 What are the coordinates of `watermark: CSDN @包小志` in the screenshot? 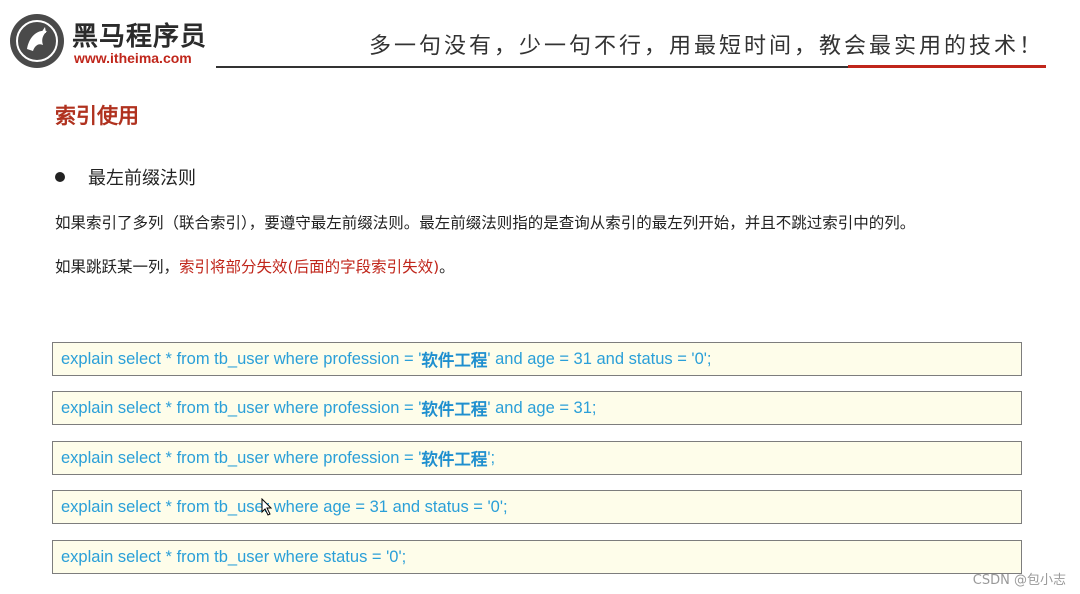 It's located at (1019, 580).